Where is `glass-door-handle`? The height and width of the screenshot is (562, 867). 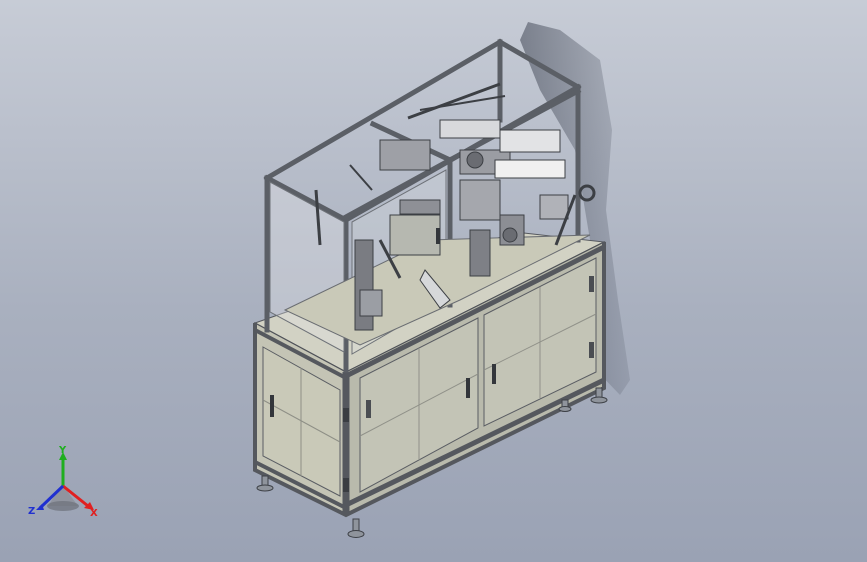
glass-door-handle is located at coordinates (438, 236).